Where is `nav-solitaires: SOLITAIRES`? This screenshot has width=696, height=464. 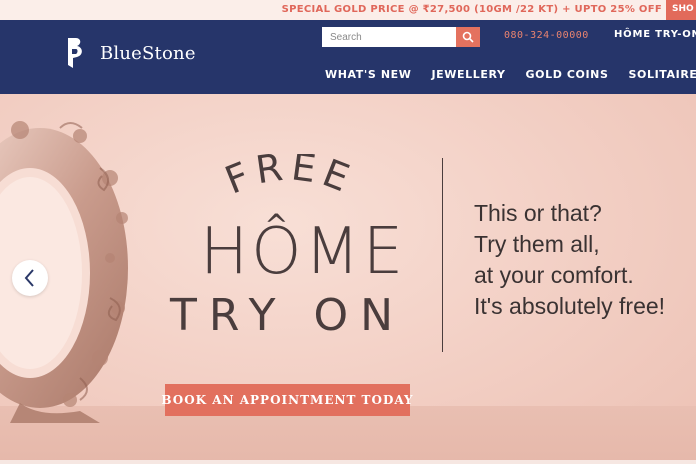 nav-solitaires: SOLITAIRES is located at coordinates (662, 74).